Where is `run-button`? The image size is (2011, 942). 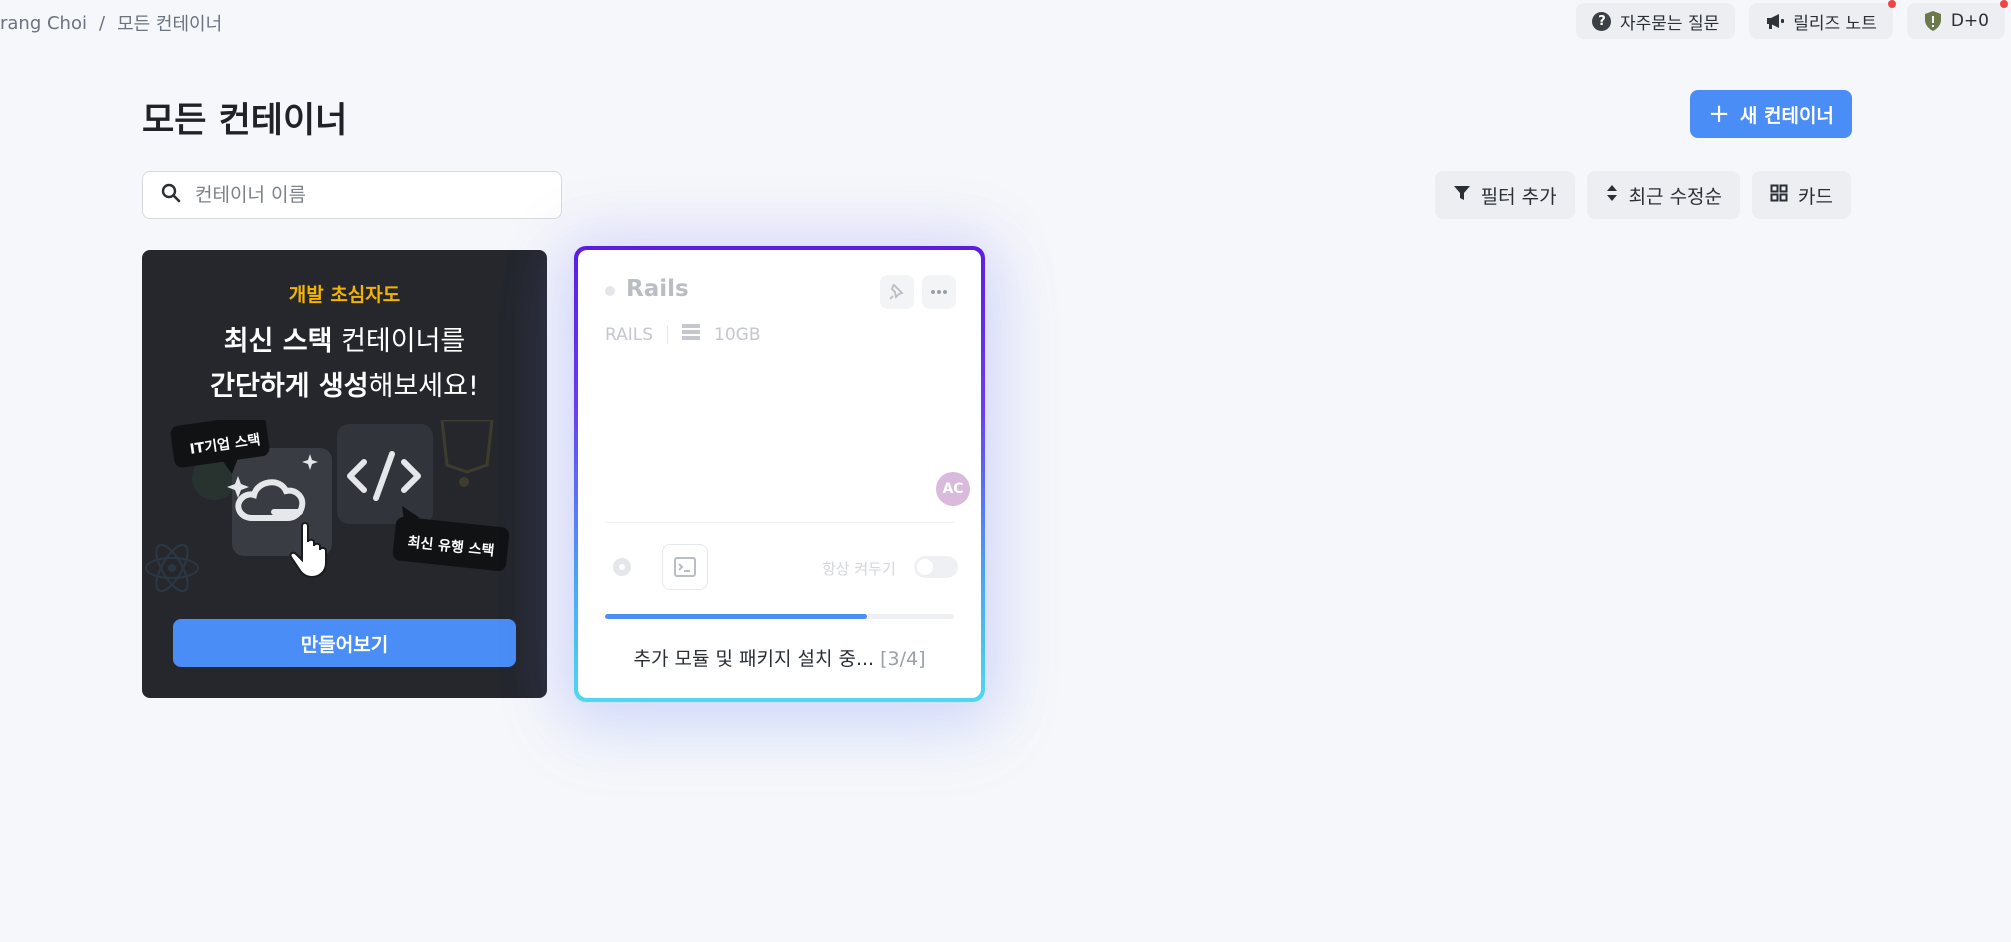
run-button is located at coordinates (622, 567).